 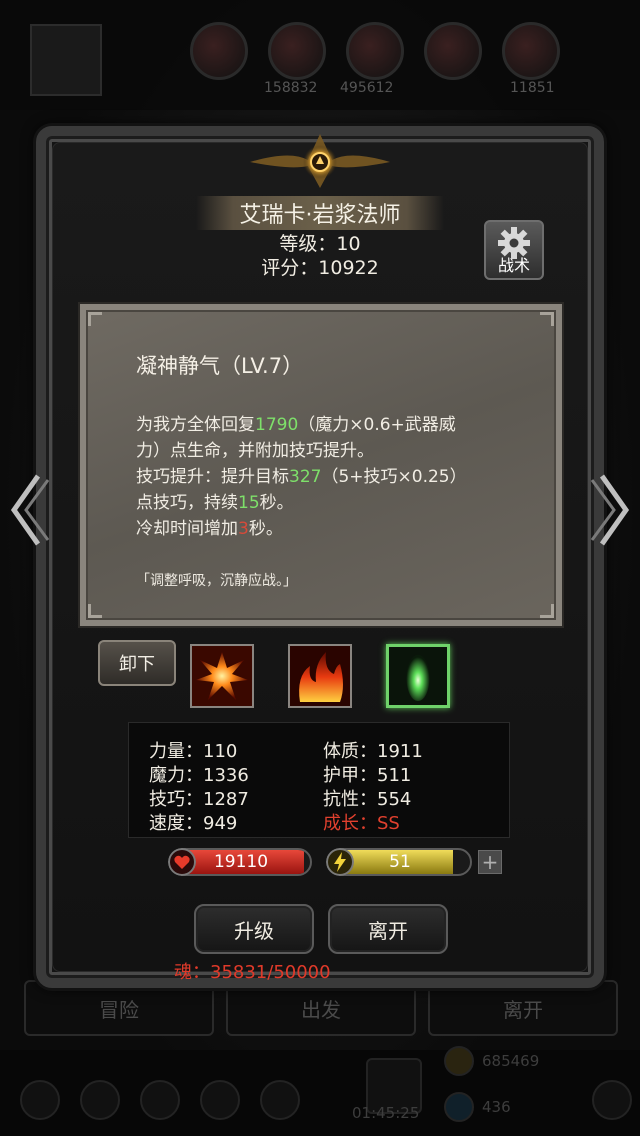 What do you see at coordinates (320, 268) in the screenshot?
I see `hero-score: 评分：10922` at bounding box center [320, 268].